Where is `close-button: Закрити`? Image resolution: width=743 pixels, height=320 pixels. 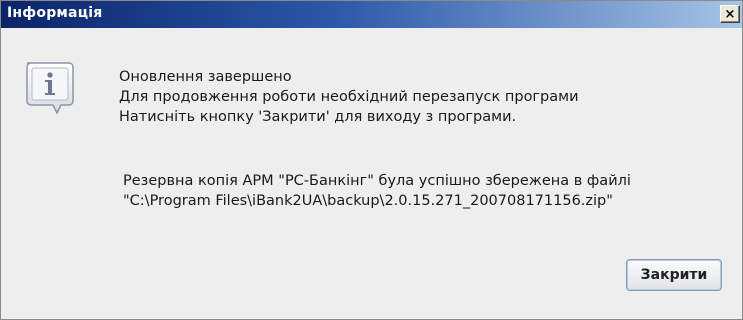
close-button: Закрити is located at coordinates (674, 275).